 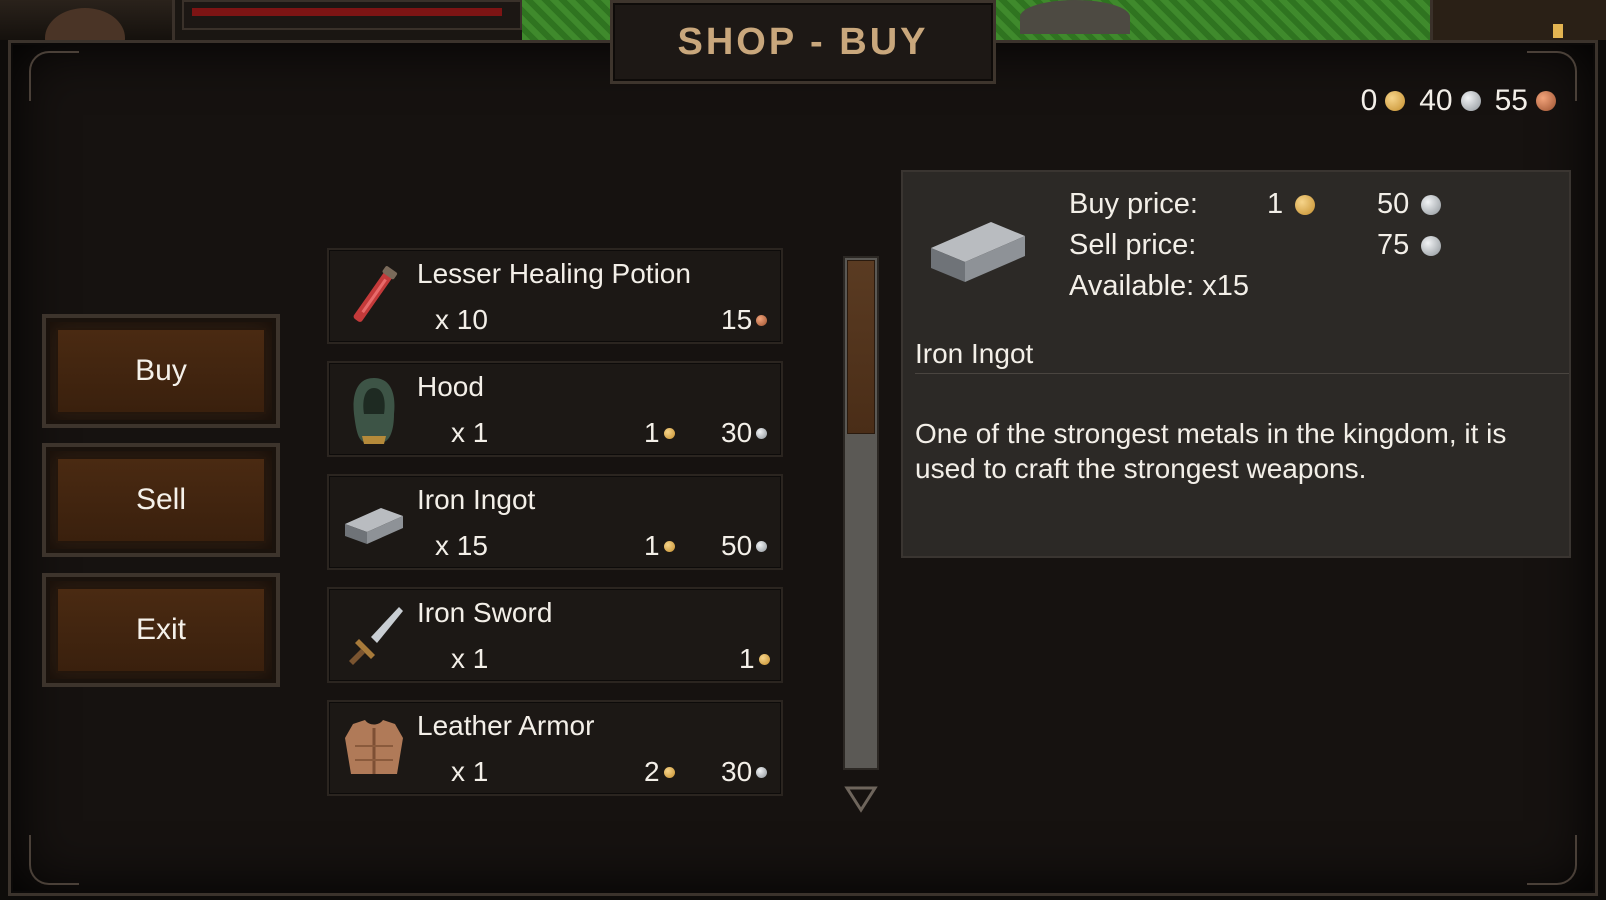 What do you see at coordinates (555, 522) in the screenshot?
I see `shop-item-iron-ingot: Iron Ingot x 15 1 50` at bounding box center [555, 522].